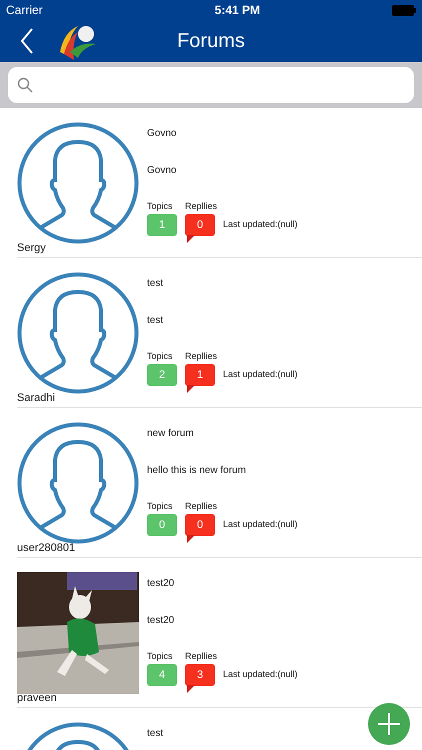 This screenshot has width=422, height=750. Describe the element at coordinates (211, 41) in the screenshot. I see `screen-title: Forums` at that location.